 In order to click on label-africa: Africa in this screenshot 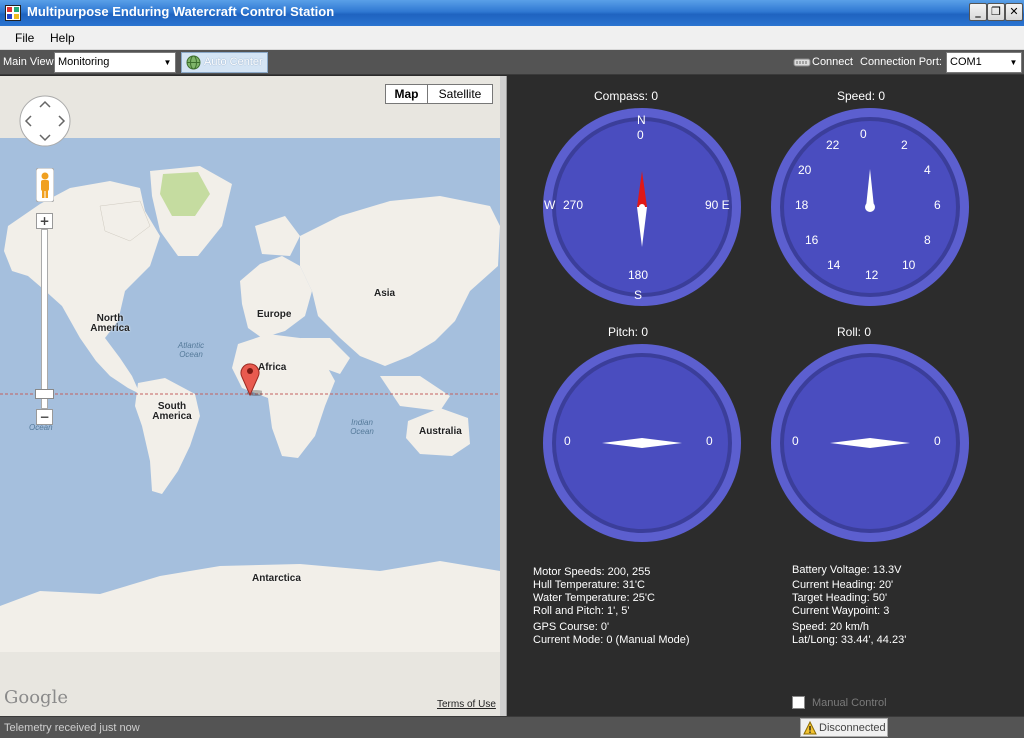, I will do `click(272, 367)`.